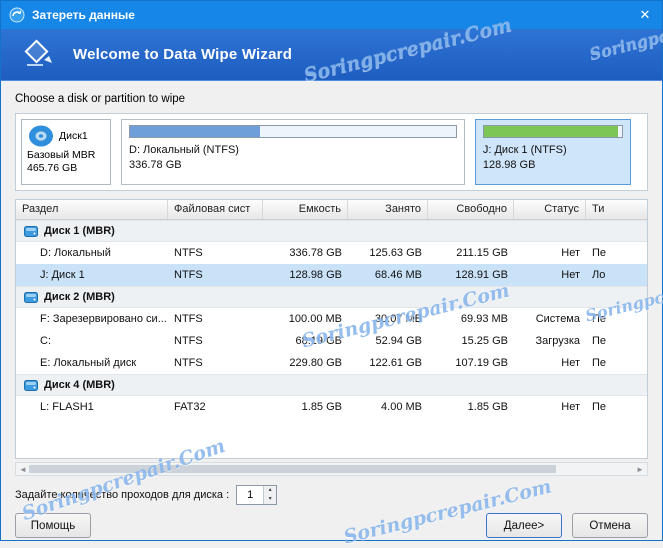  What do you see at coordinates (398, 319) in the screenshot?
I see `cell: 30.07 MB` at bounding box center [398, 319].